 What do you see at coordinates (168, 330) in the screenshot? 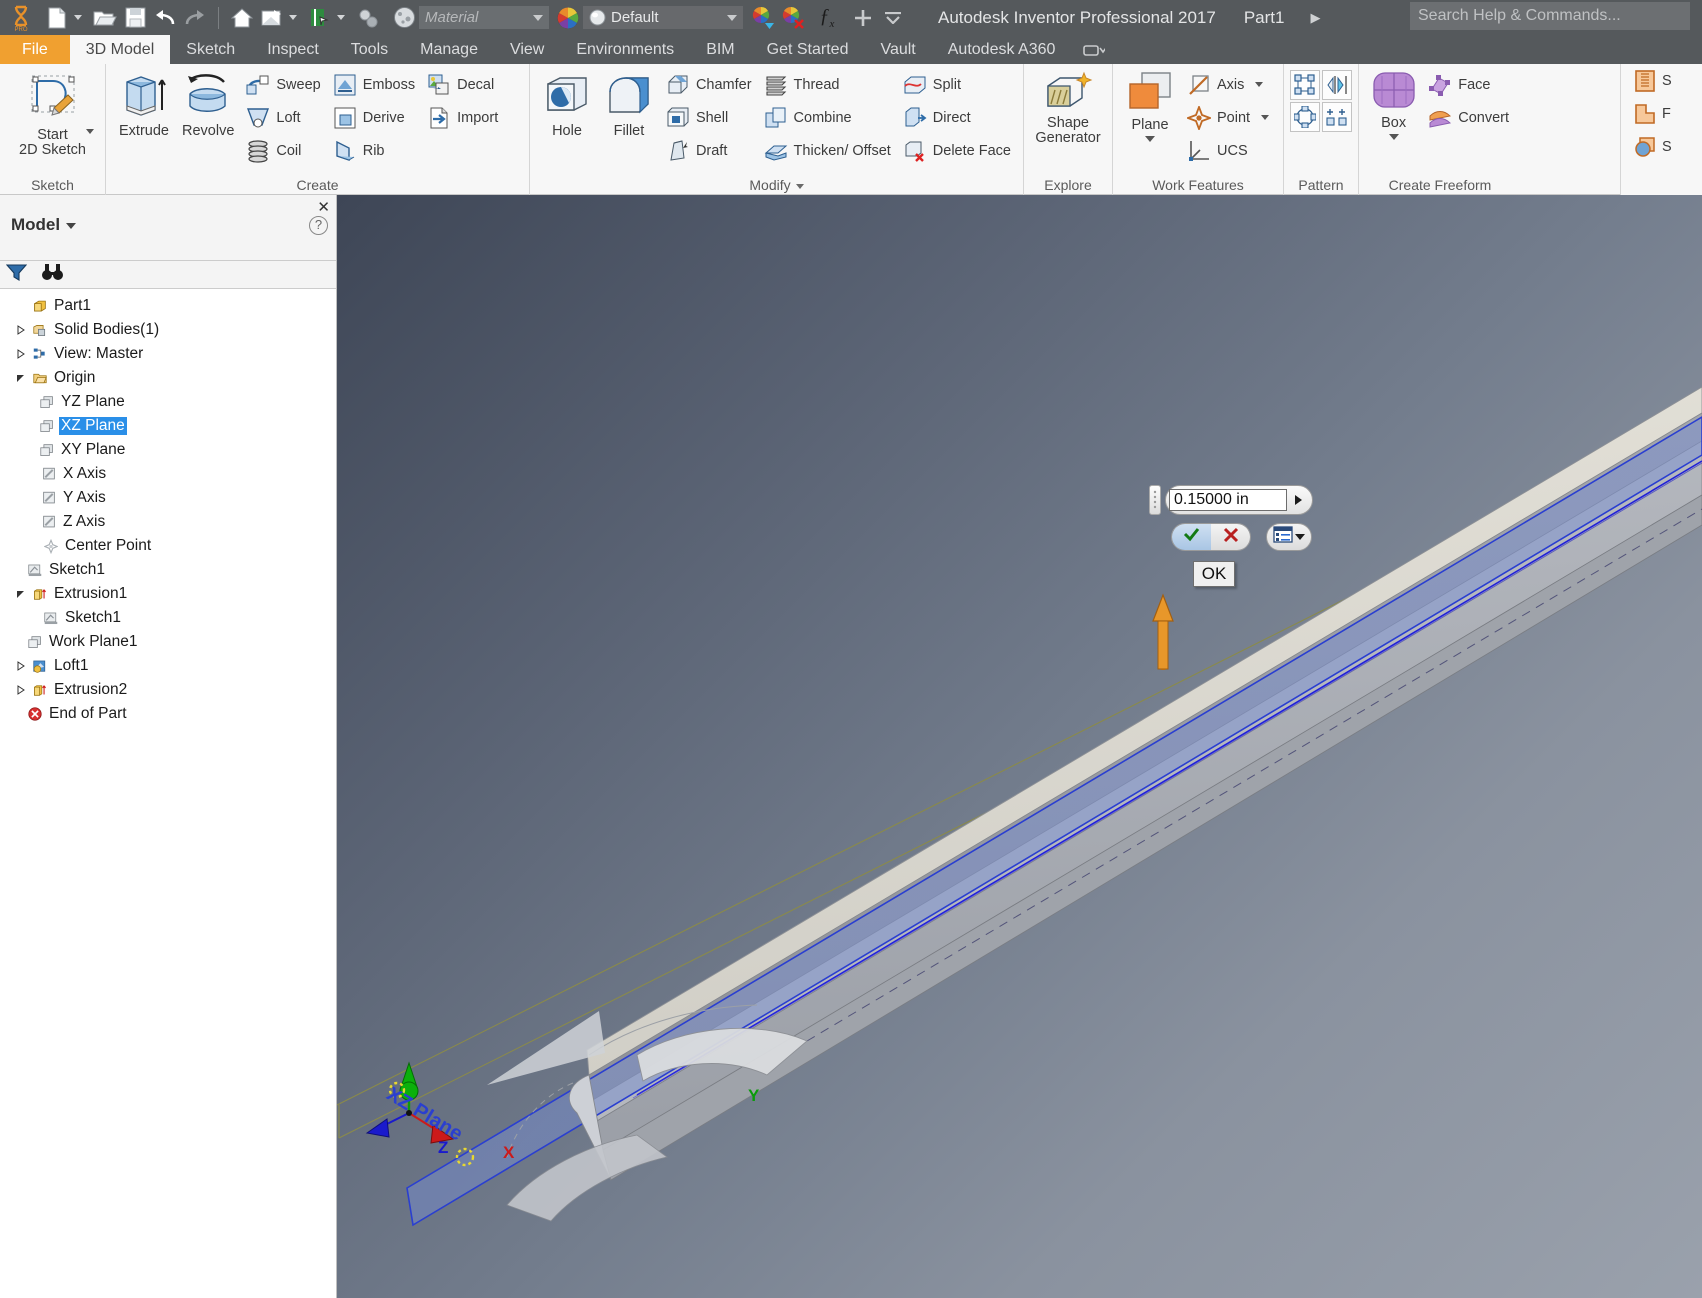
I see `tree-node-solid-bodies: Solid Bodies(1)` at bounding box center [168, 330].